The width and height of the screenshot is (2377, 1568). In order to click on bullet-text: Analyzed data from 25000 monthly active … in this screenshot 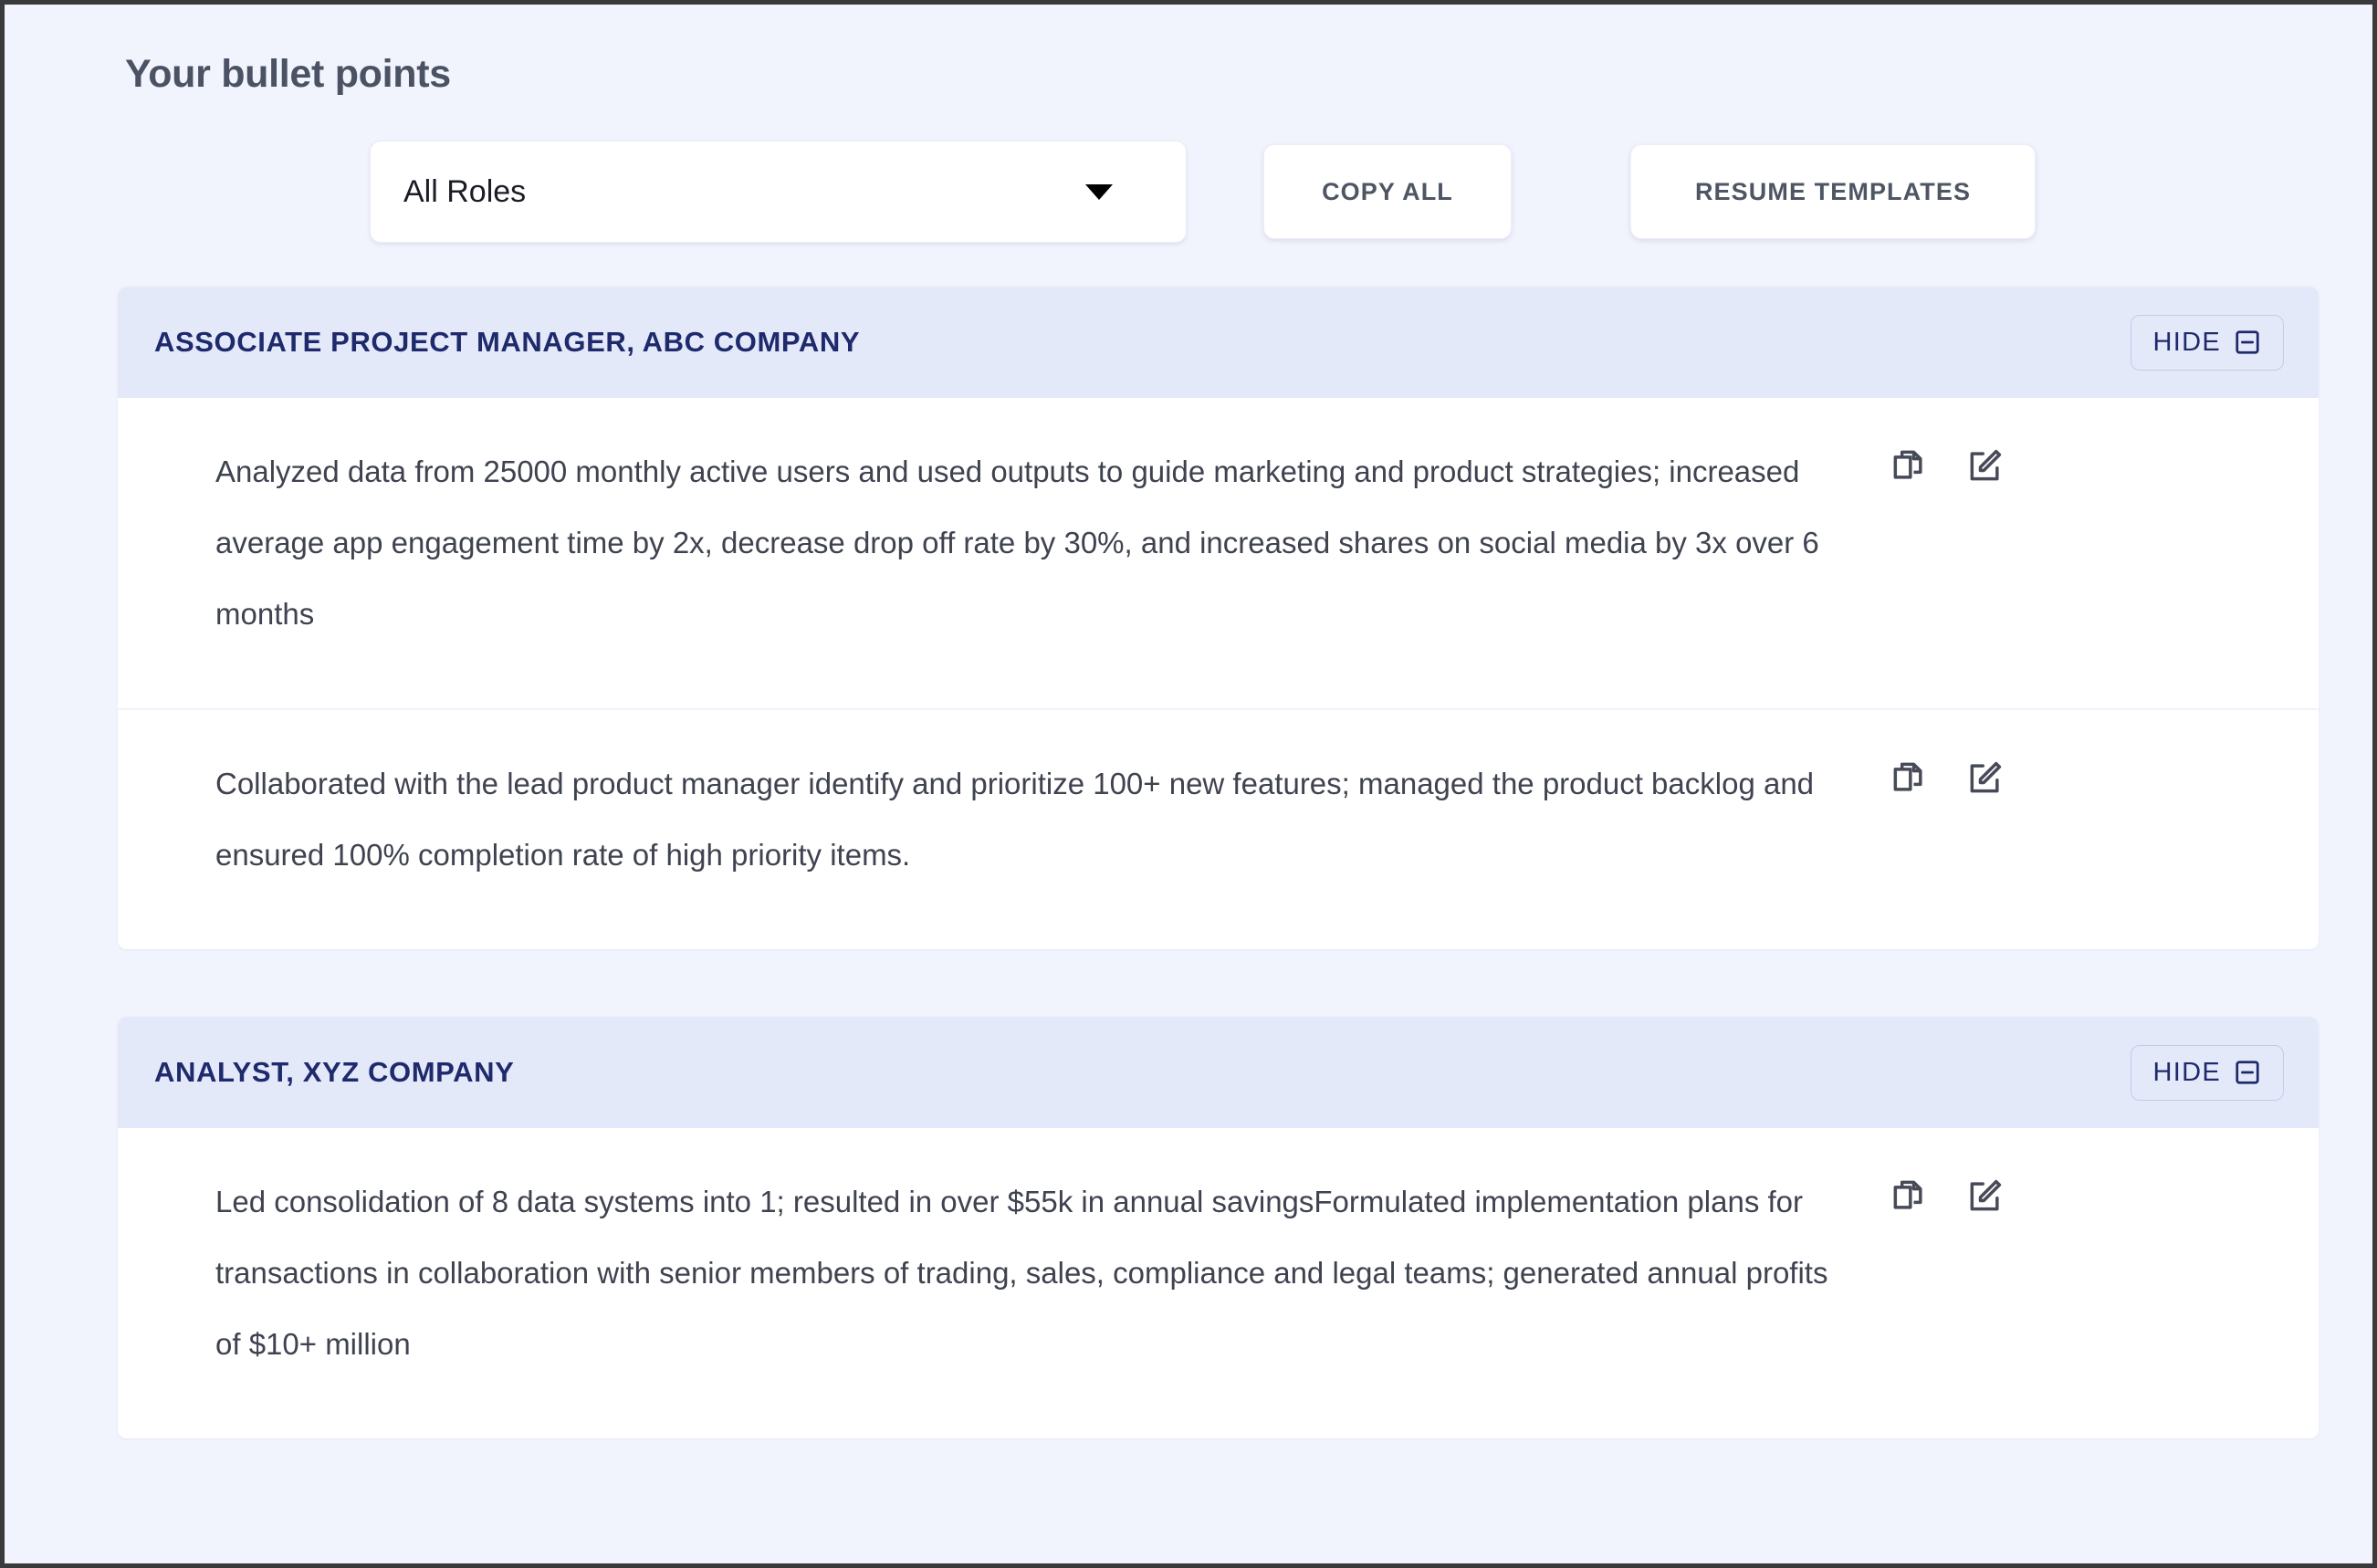, I will do `click(1017, 543)`.